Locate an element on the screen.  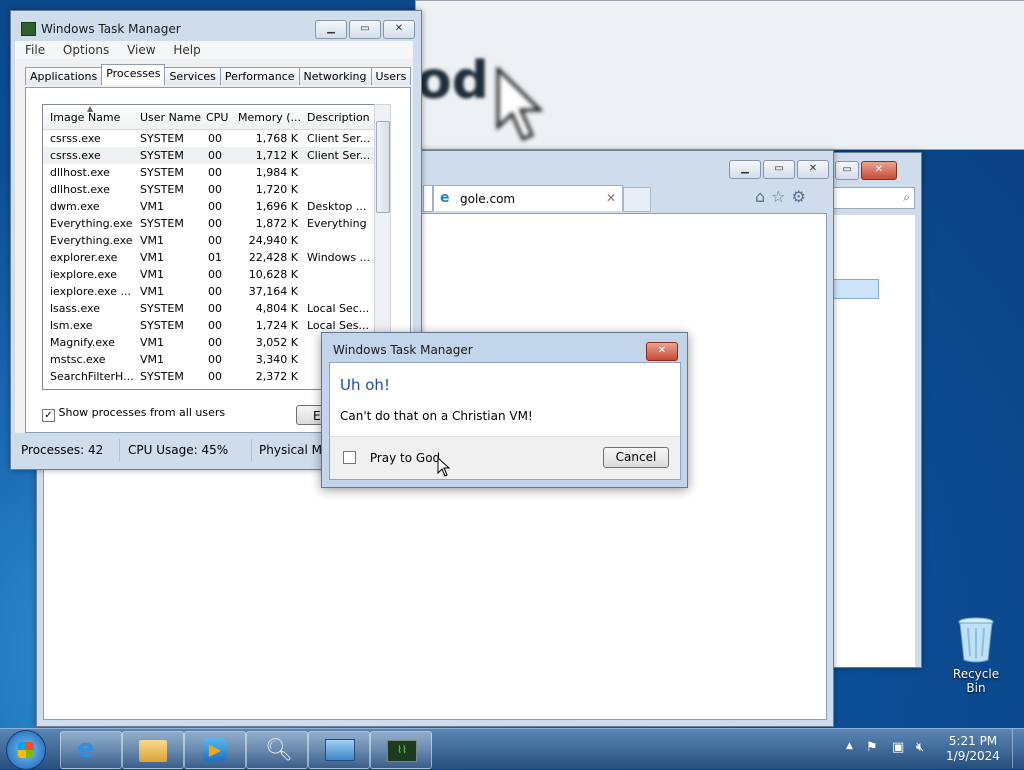
dialog-message: Can't do that on a Christian VM! is located at coordinates (436, 416).